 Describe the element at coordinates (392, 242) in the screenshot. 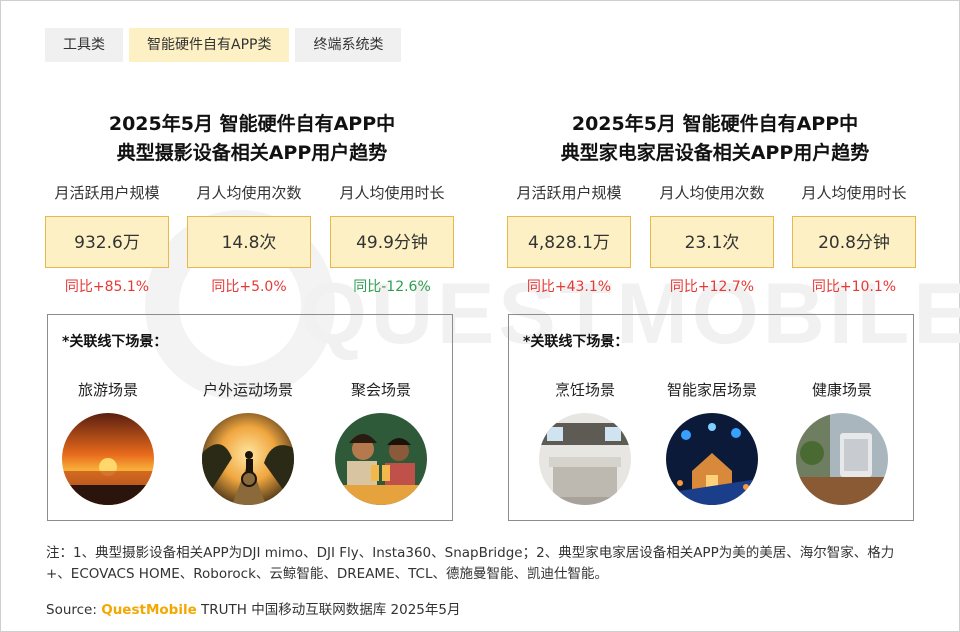

I see `metric-value: 49.9分钟` at that location.